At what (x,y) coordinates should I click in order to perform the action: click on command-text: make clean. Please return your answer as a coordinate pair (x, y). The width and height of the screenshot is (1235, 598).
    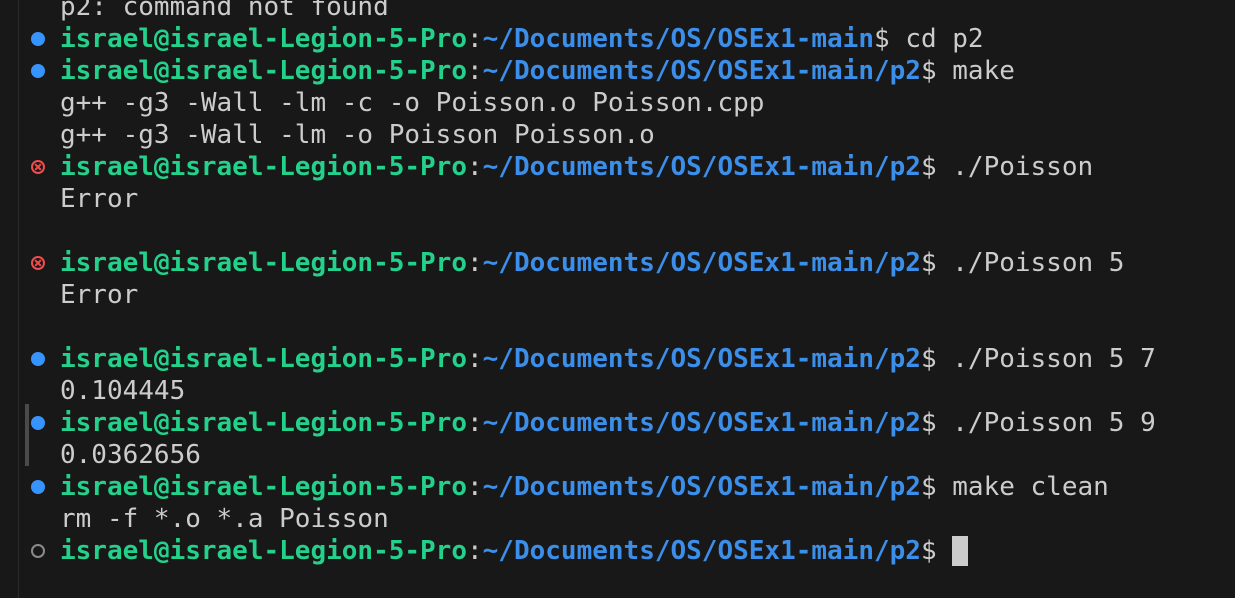
    Looking at the image, I should click on (1030, 487).